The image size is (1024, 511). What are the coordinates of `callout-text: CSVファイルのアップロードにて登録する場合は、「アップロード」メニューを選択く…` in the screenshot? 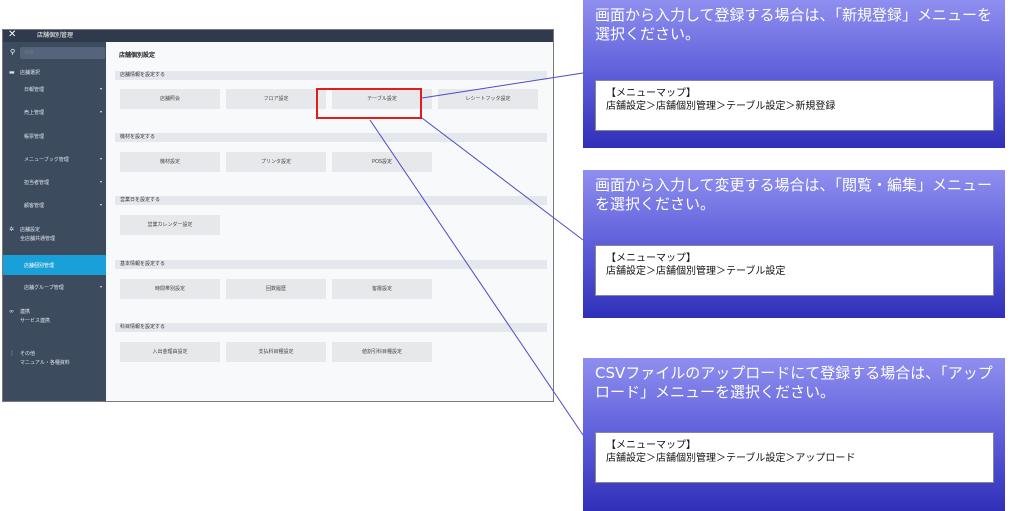 It's located at (794, 382).